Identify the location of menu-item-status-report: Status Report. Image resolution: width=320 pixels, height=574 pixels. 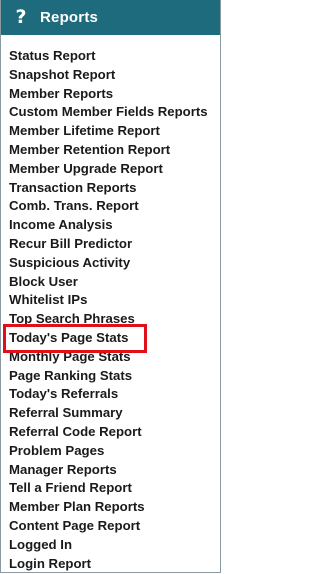
(108, 56).